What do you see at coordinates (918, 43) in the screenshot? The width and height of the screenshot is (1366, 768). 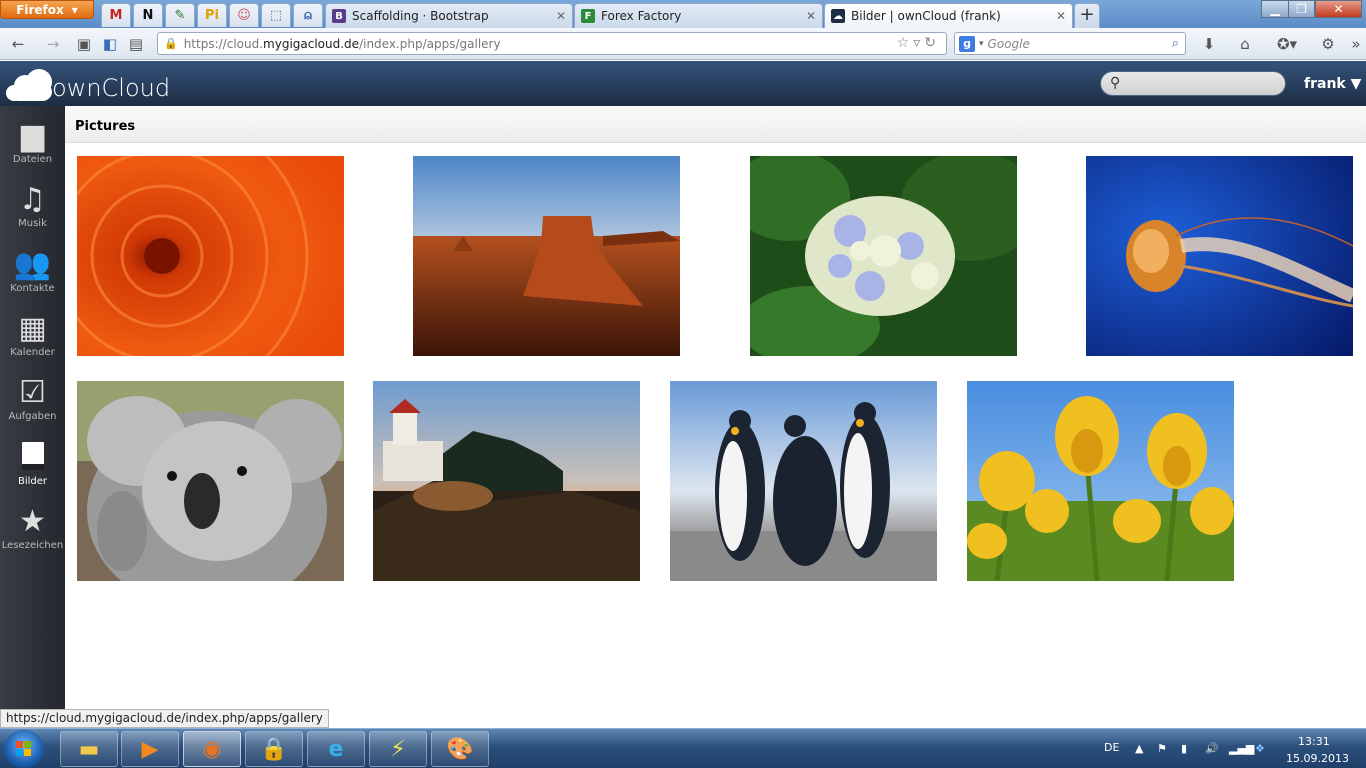 I see `dropdown-icon: ▿` at bounding box center [918, 43].